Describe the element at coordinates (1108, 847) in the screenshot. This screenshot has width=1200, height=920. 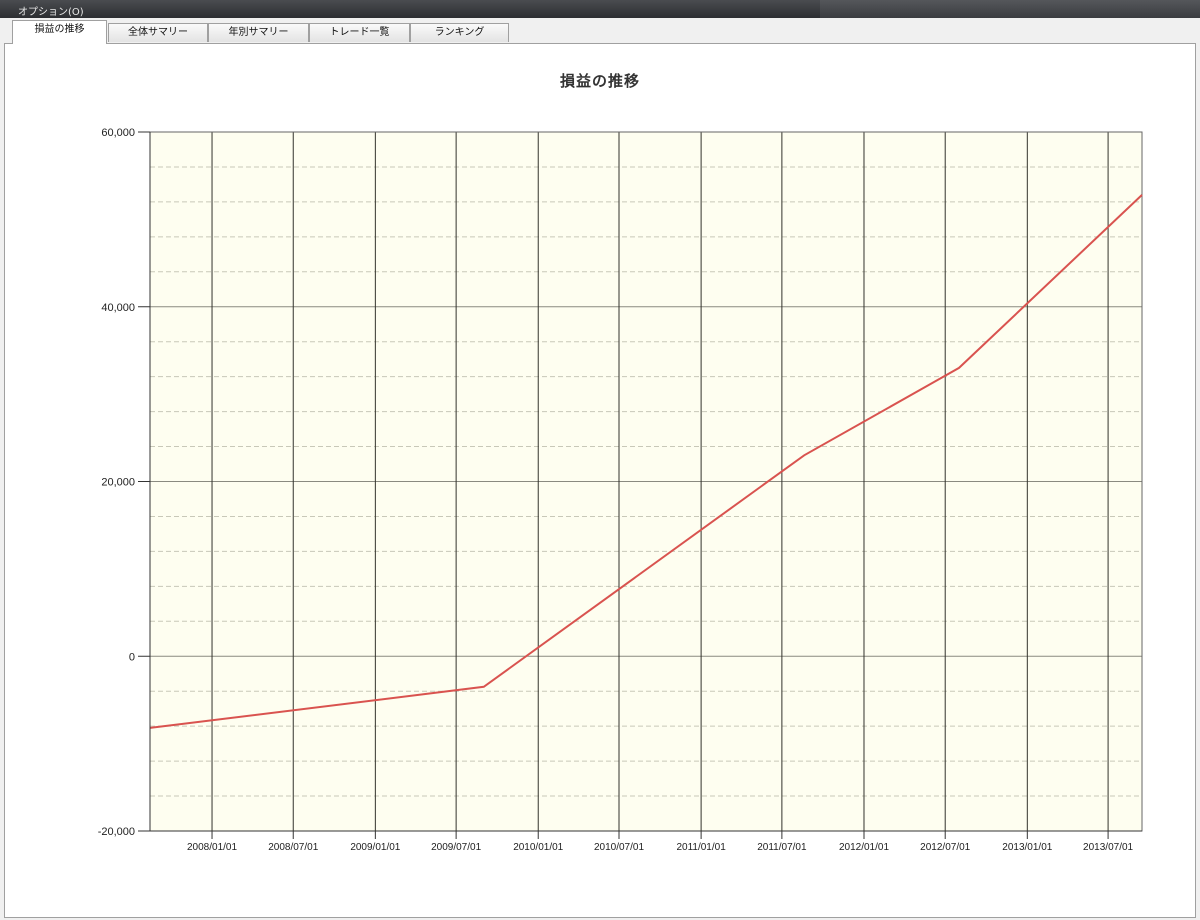
I see `x-tick-label: 2013/07/01` at that location.